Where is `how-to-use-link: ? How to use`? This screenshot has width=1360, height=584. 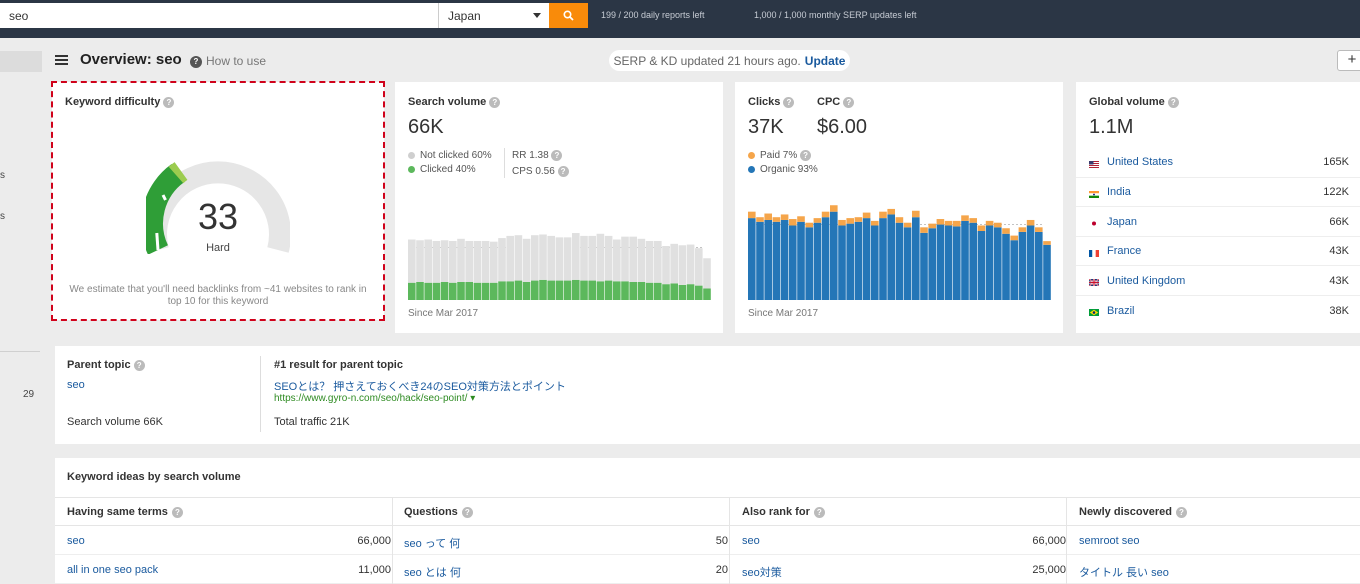
how-to-use-link: ? How to use is located at coordinates (228, 61).